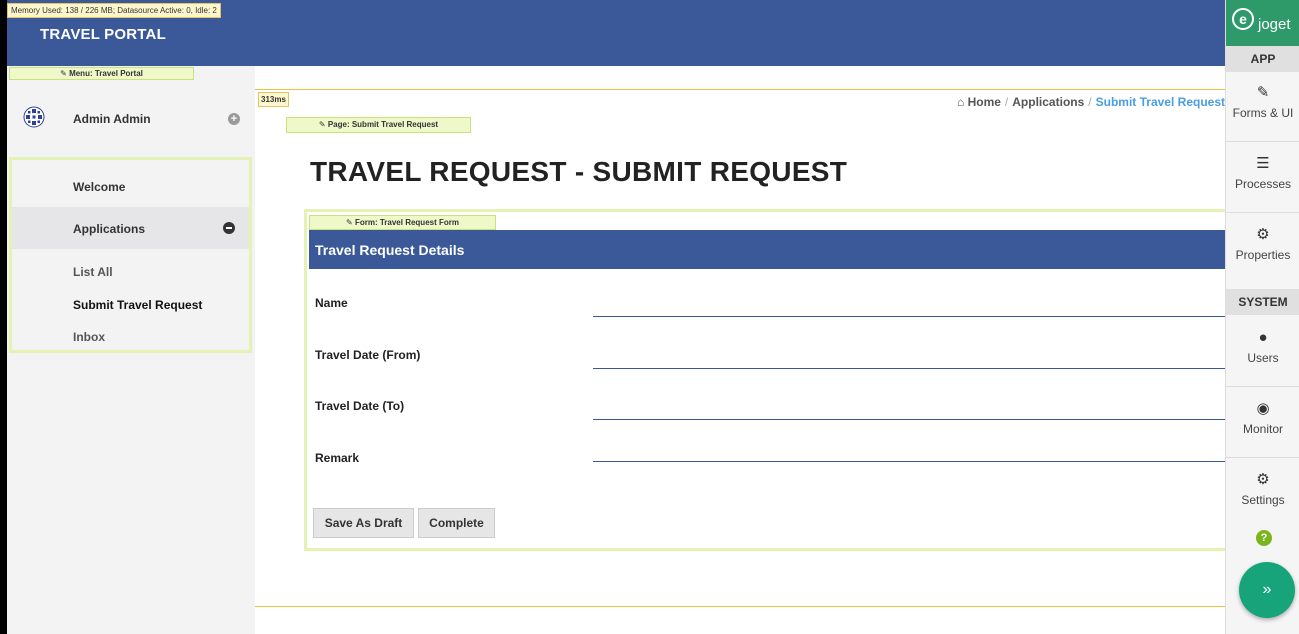 This screenshot has height=634, width=1299. Describe the element at coordinates (909, 316) in the screenshot. I see `name-input` at that location.